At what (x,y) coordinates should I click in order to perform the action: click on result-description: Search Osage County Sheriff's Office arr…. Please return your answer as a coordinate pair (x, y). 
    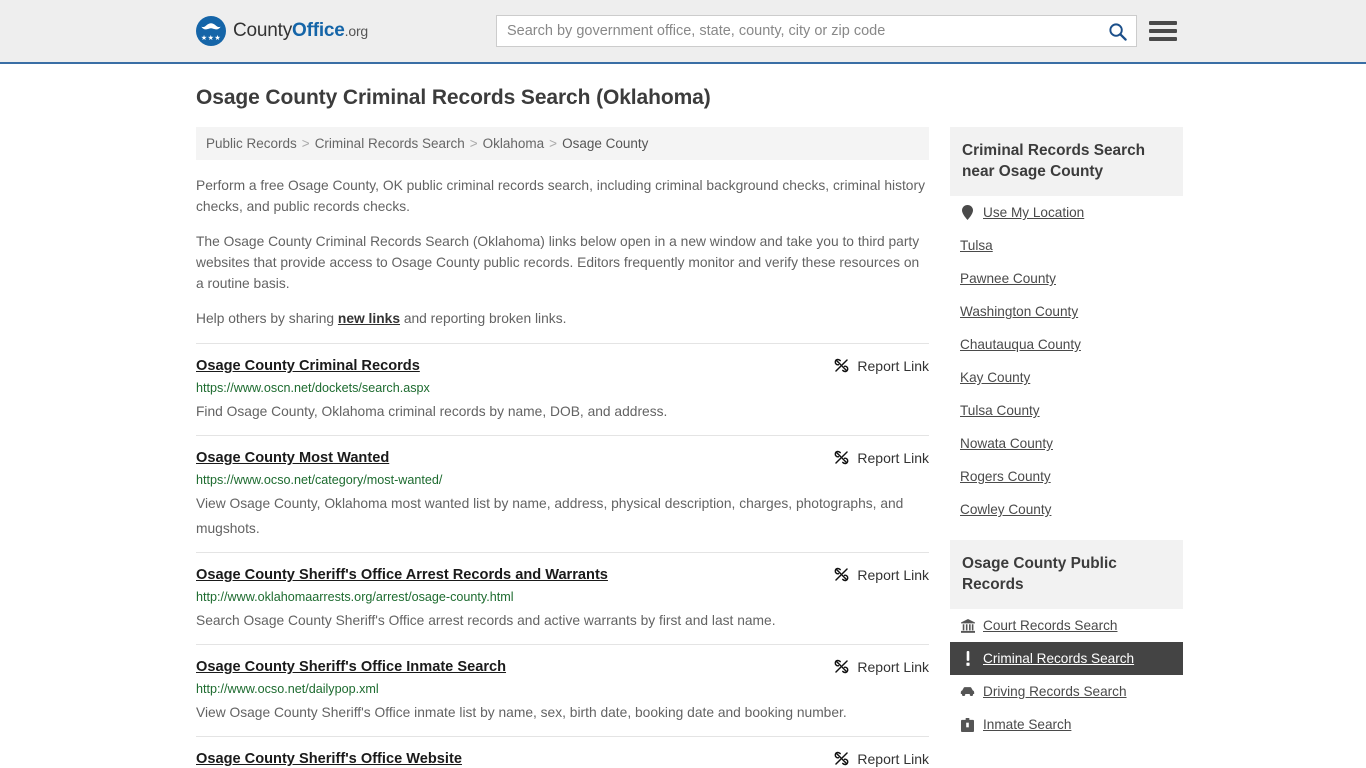
    Looking at the image, I should click on (486, 620).